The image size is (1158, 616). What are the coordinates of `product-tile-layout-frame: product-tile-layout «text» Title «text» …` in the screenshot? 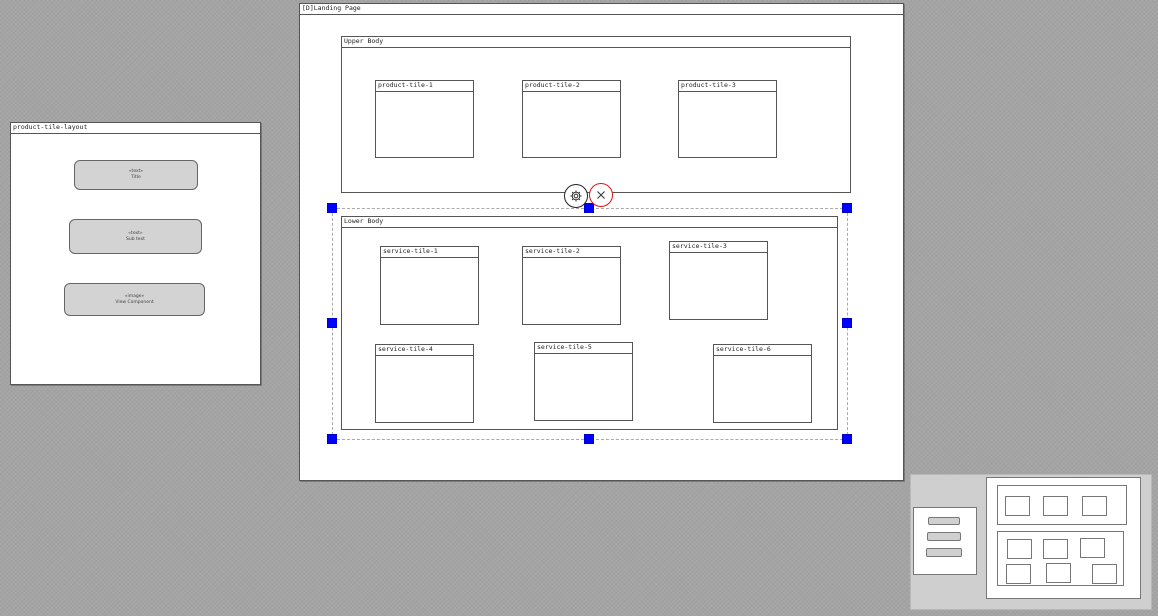 It's located at (135, 253).